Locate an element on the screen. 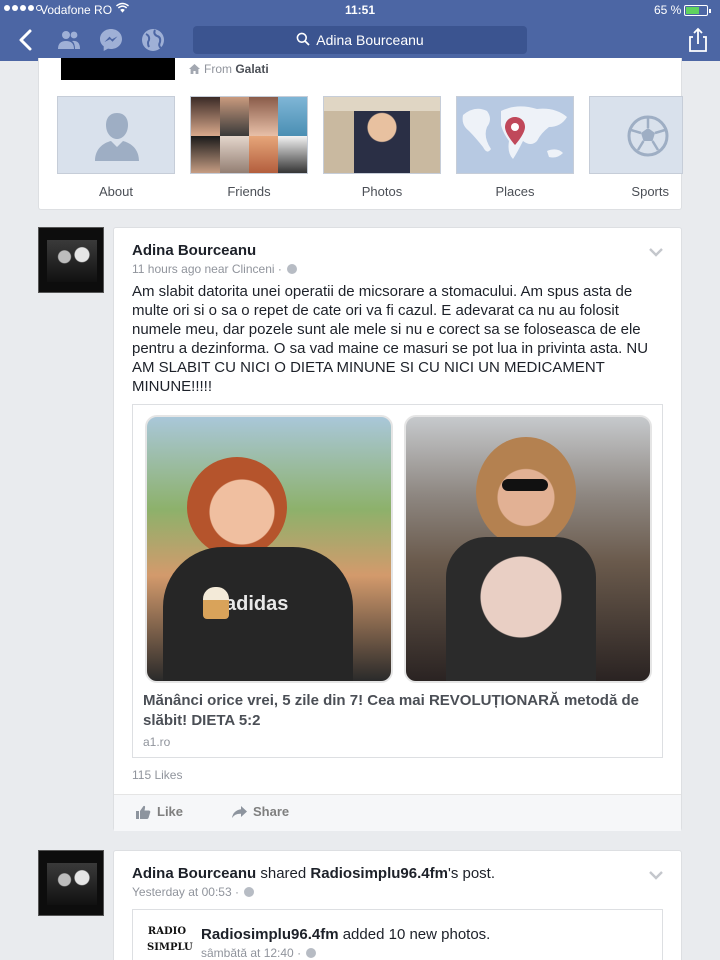 The width and height of the screenshot is (720, 960). original-post-meta: sâmbătă at 12:40 · is located at coordinates (259, 953).